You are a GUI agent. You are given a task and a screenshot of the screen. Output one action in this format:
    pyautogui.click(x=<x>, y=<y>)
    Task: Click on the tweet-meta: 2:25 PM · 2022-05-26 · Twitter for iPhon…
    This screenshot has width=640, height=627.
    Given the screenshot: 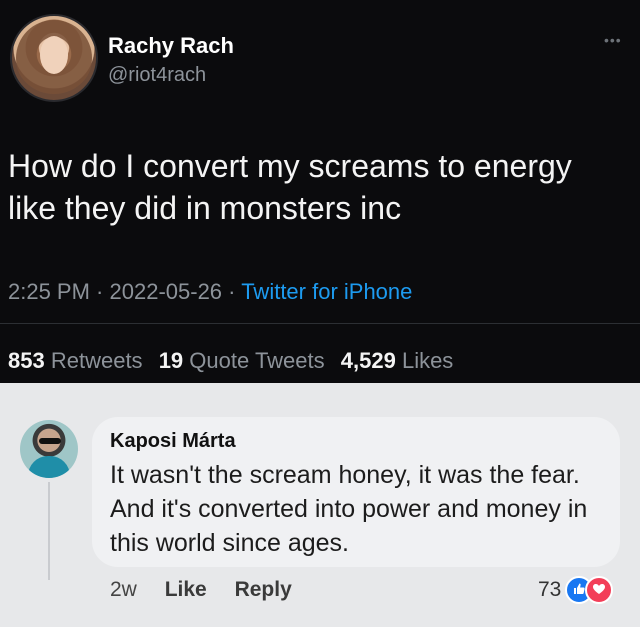 What is the action you would take?
    pyautogui.click(x=210, y=292)
    